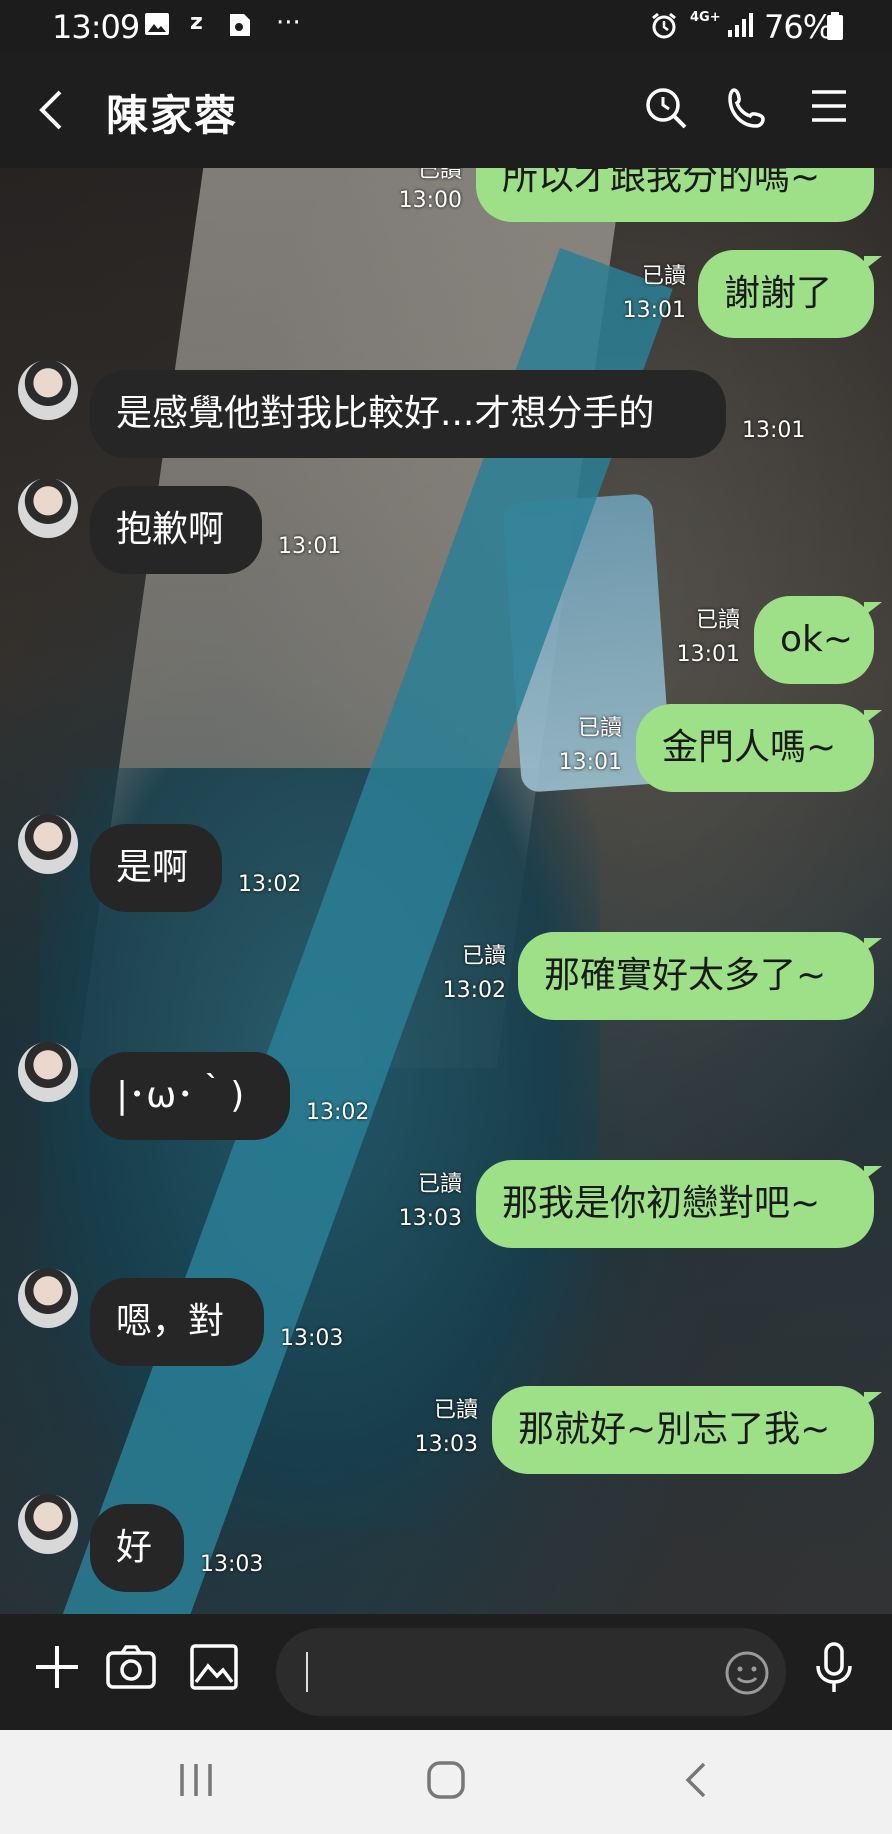 Image resolution: width=892 pixels, height=1834 pixels. Describe the element at coordinates (679, 1204) in the screenshot. I see `message-bubble: 那我是你初戀對吧~` at that location.